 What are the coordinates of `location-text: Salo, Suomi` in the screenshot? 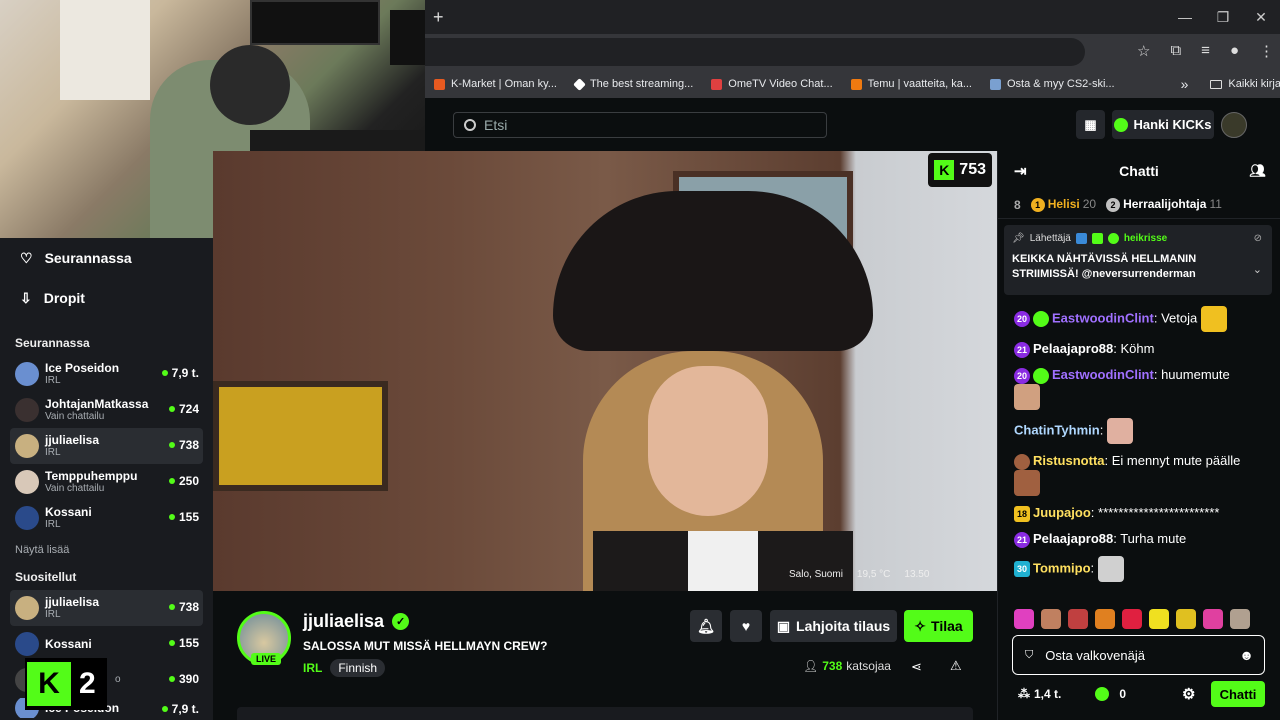 It's located at (816, 574).